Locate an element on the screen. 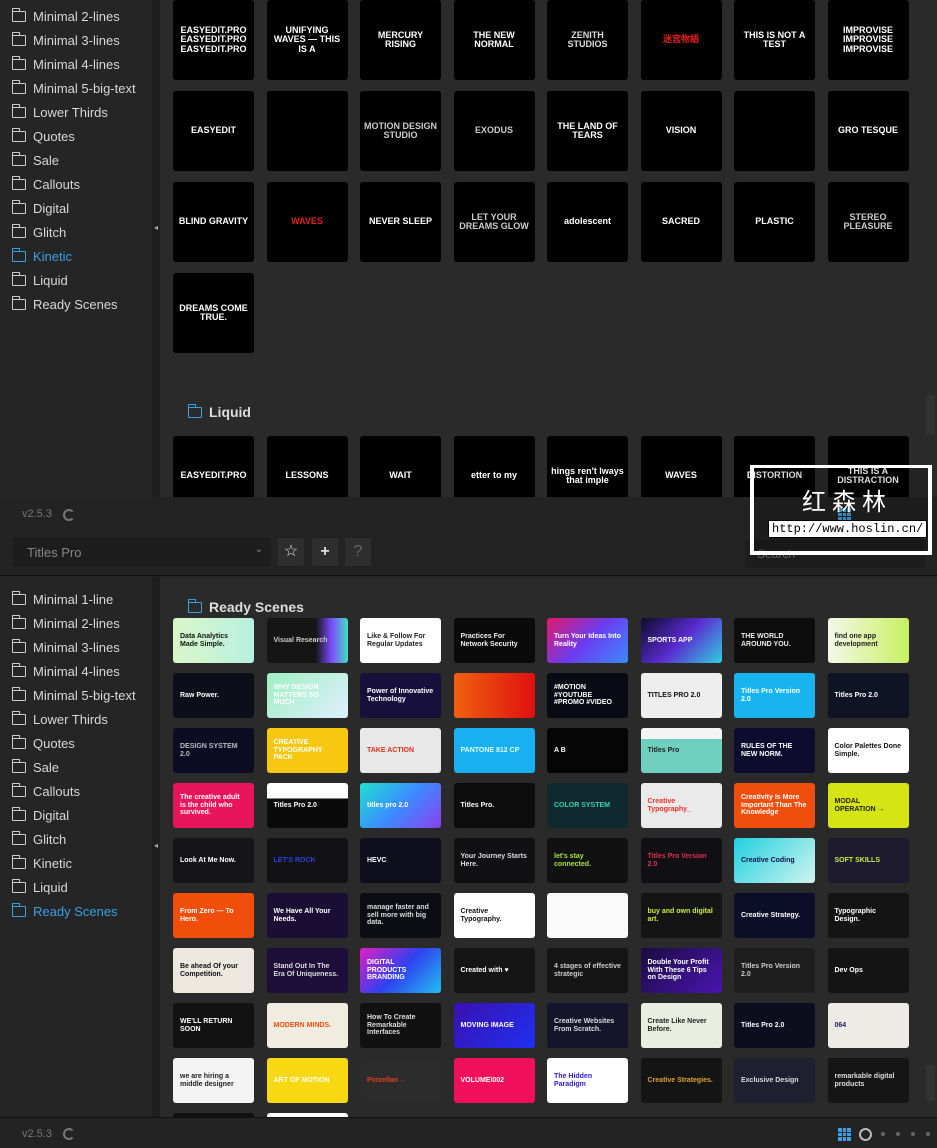  template-thumbnail: EASYEDIT is located at coordinates (213, 131).